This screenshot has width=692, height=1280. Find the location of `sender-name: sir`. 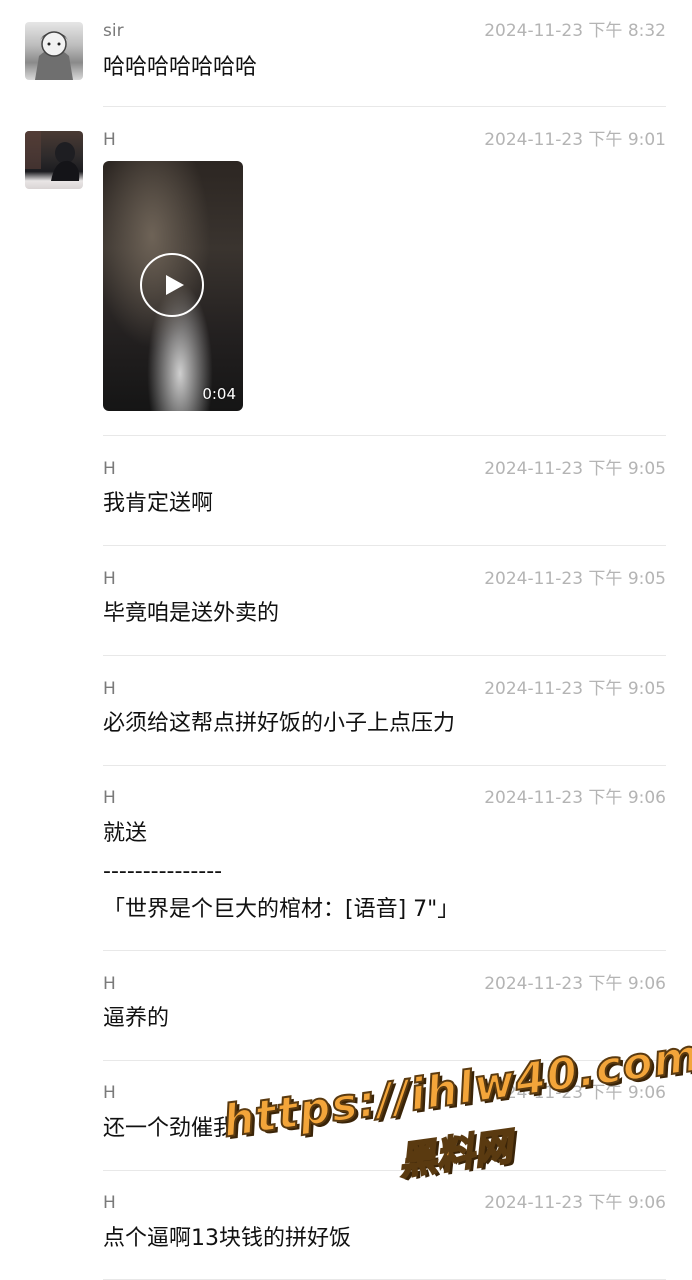

sender-name: sir is located at coordinates (113, 31).